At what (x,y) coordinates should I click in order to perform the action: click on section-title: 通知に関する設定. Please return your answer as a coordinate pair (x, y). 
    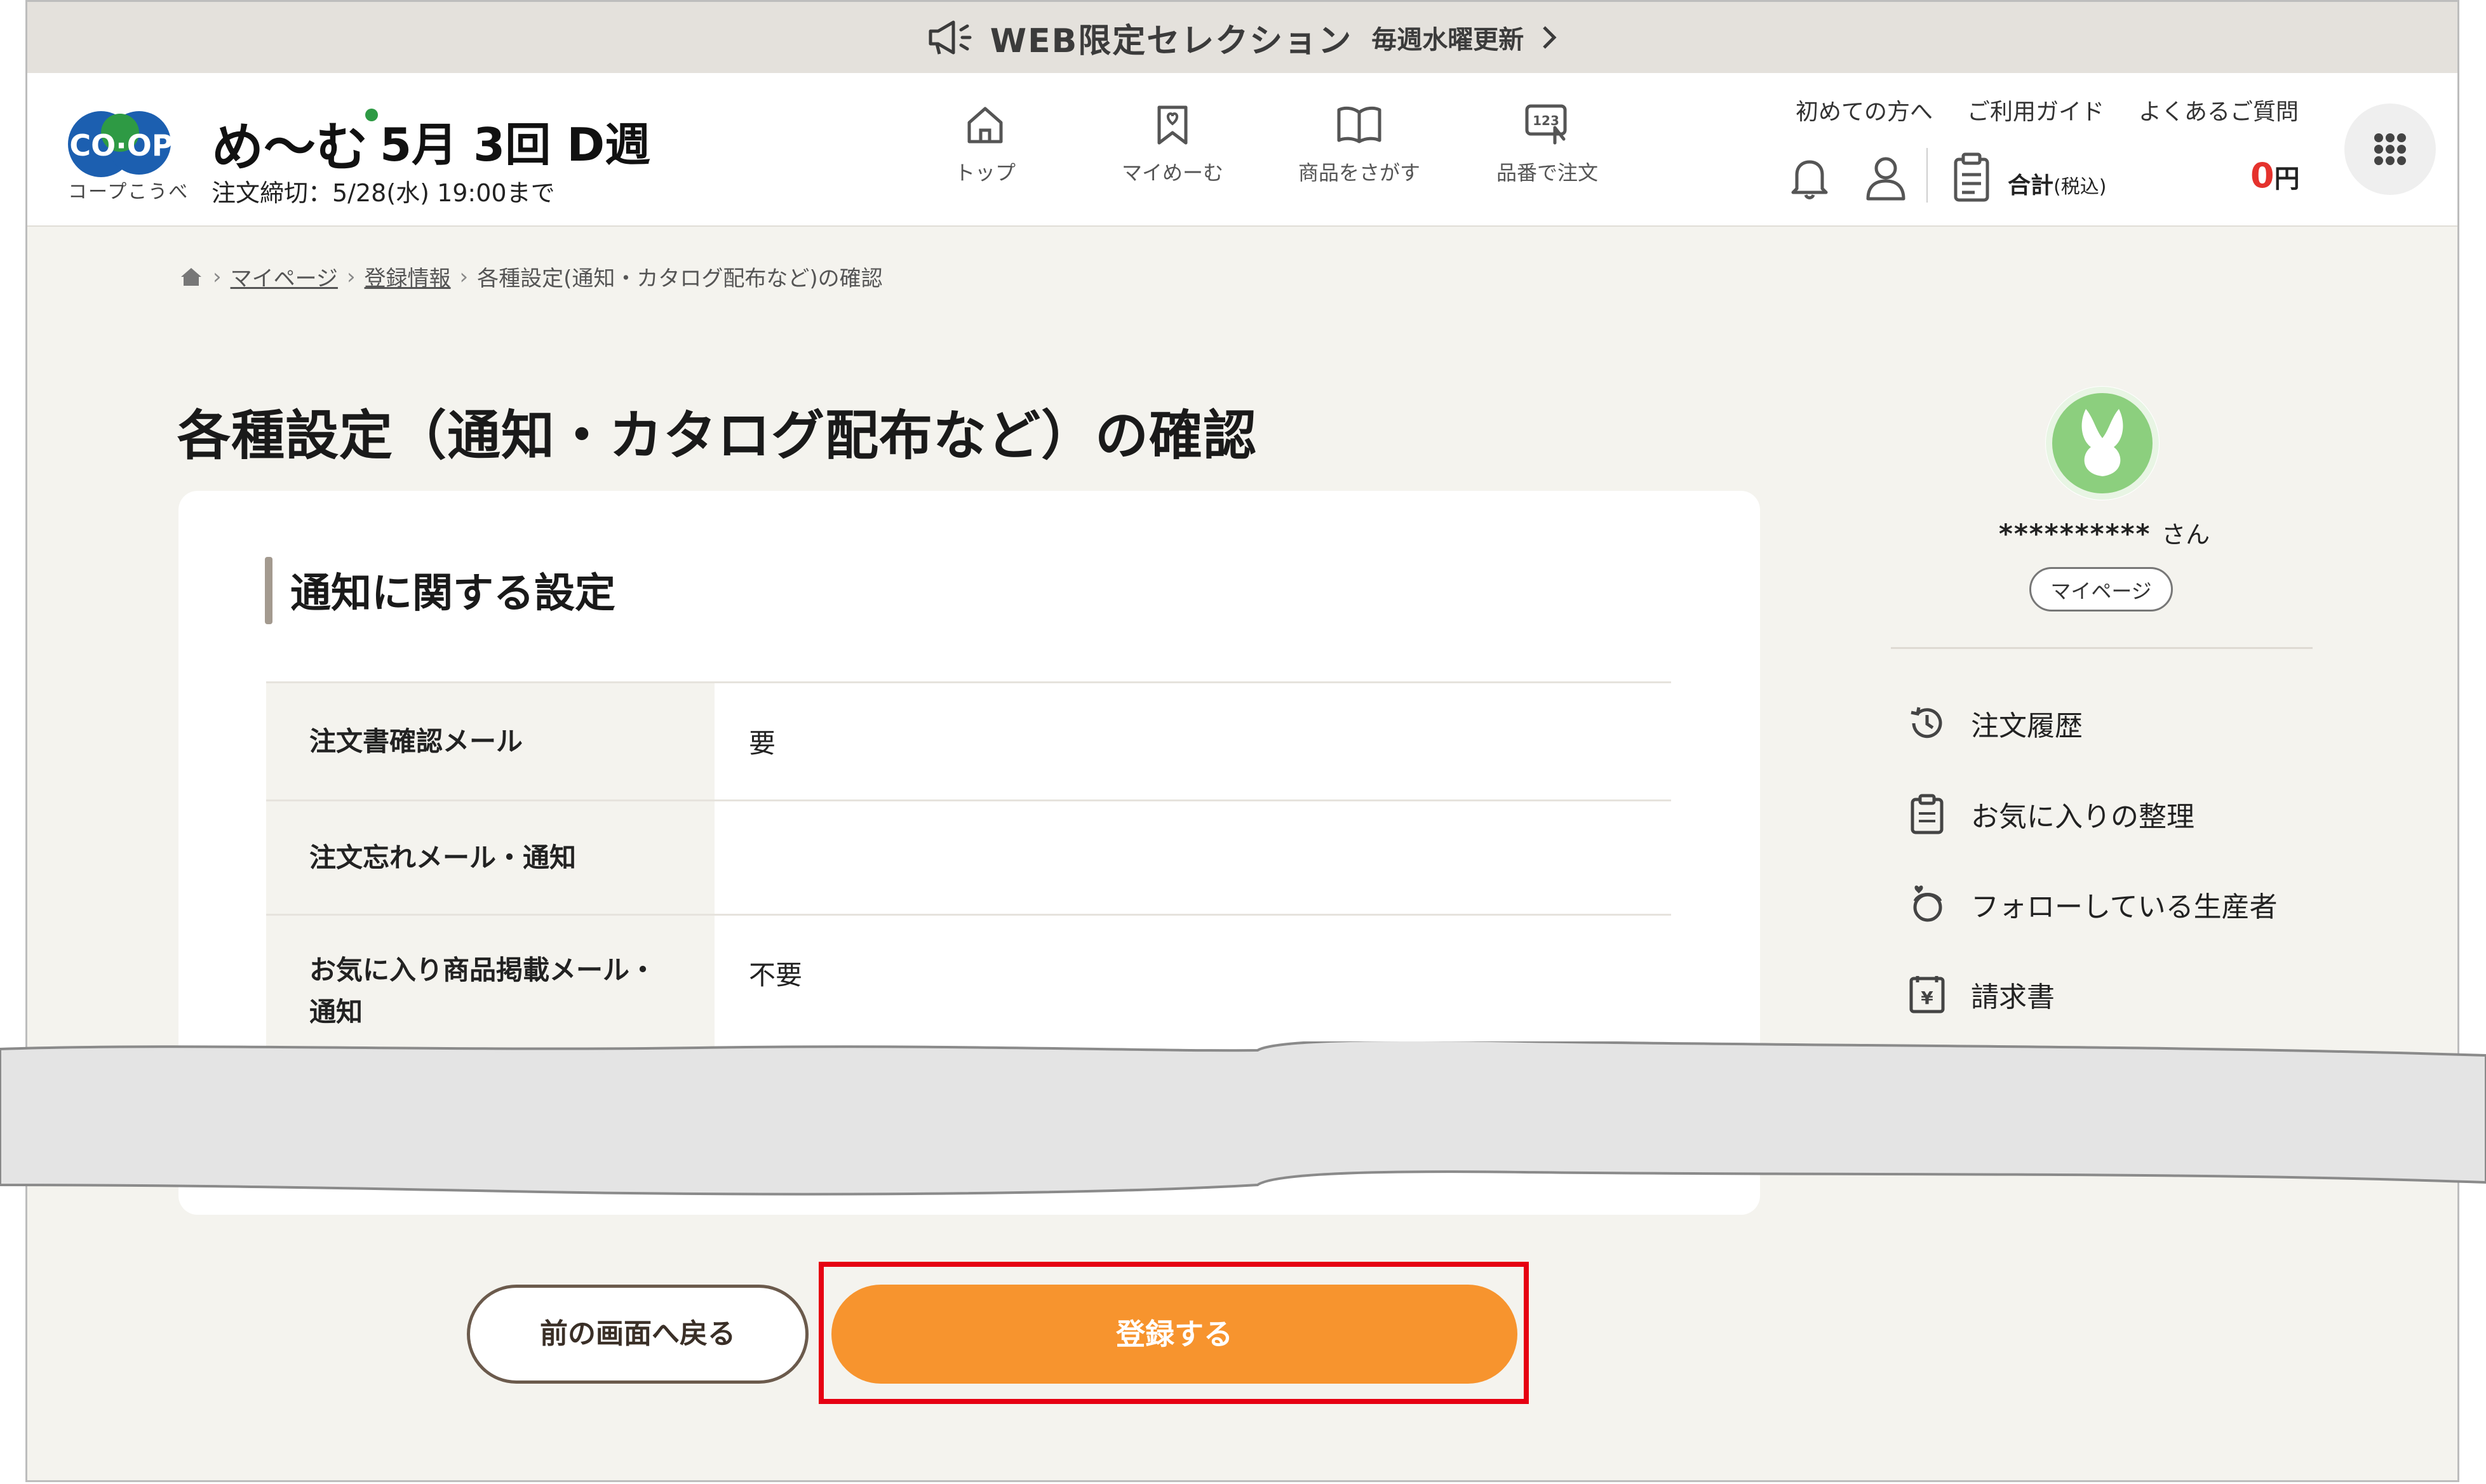
    Looking at the image, I should click on (440, 590).